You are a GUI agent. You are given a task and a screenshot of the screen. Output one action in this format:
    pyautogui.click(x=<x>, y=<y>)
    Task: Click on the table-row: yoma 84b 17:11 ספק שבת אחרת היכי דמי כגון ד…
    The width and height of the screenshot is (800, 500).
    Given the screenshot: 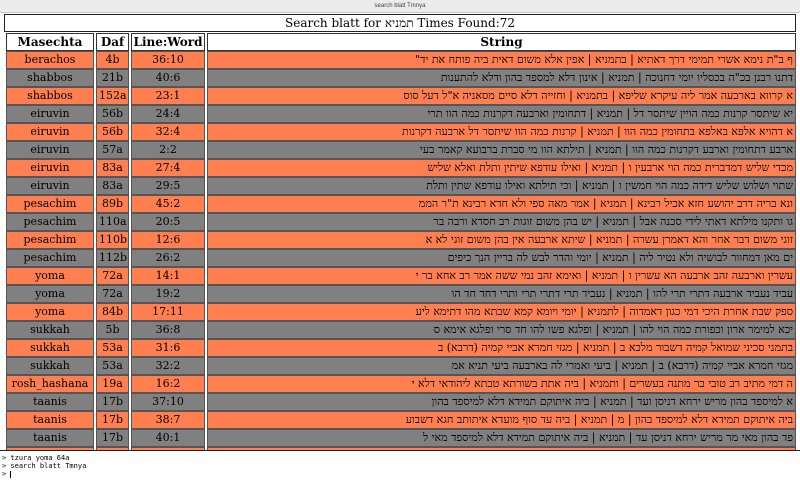 What is the action you would take?
    pyautogui.click(x=401, y=312)
    